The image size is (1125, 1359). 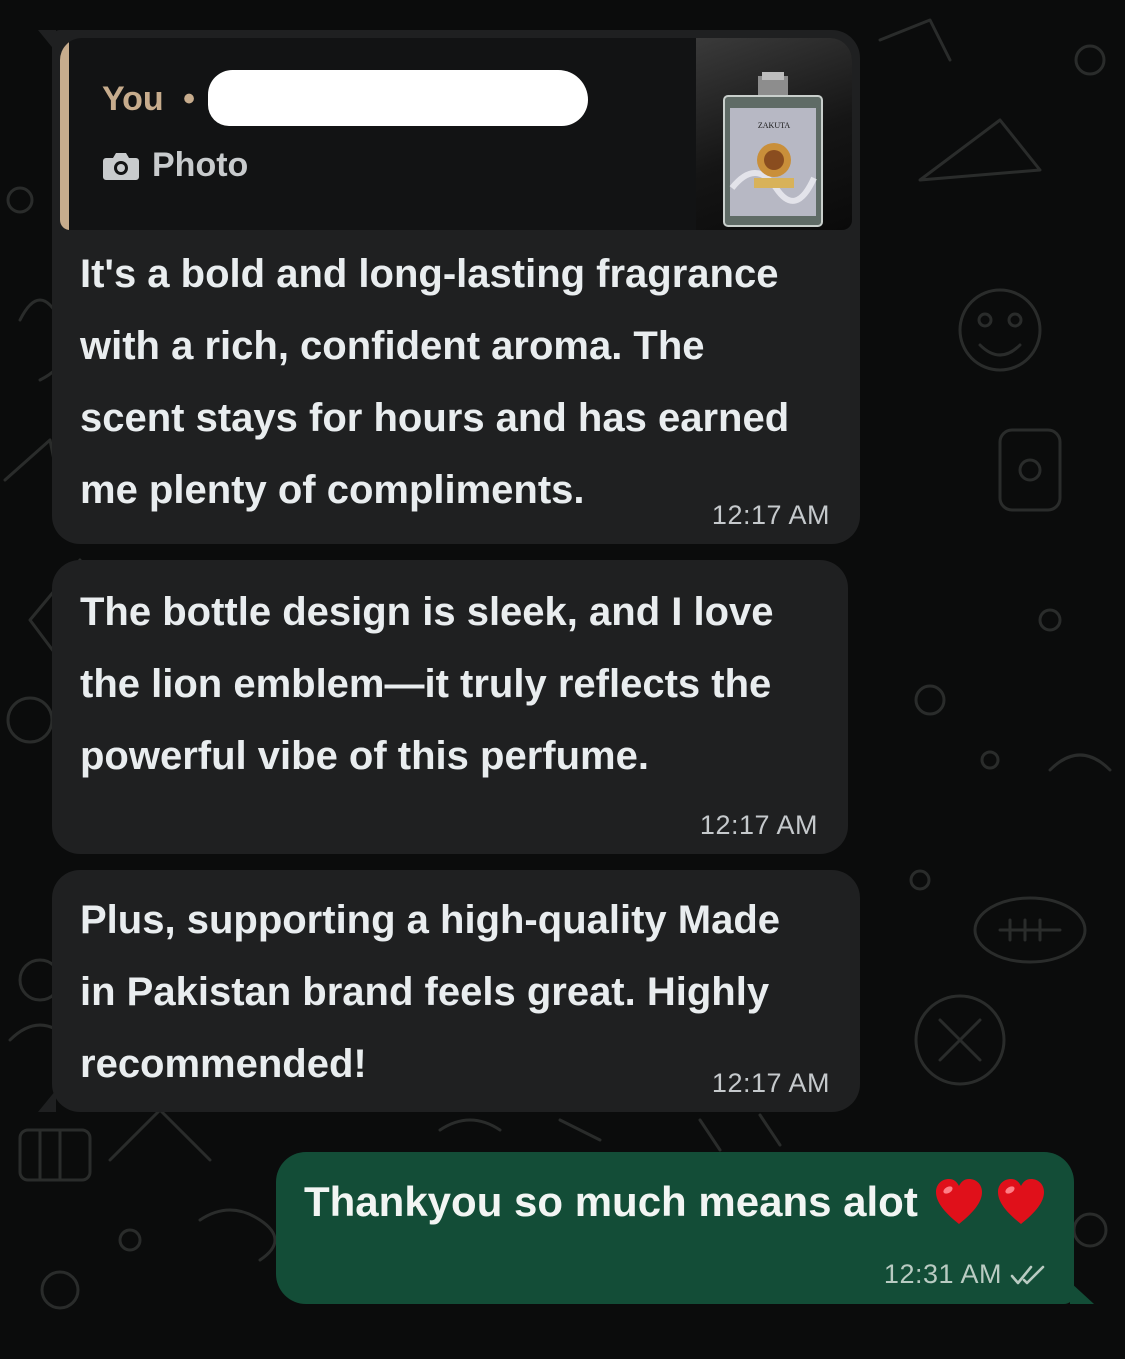 I want to click on outgoing-message-meta: 12:31 AM, so click(x=965, y=1274).